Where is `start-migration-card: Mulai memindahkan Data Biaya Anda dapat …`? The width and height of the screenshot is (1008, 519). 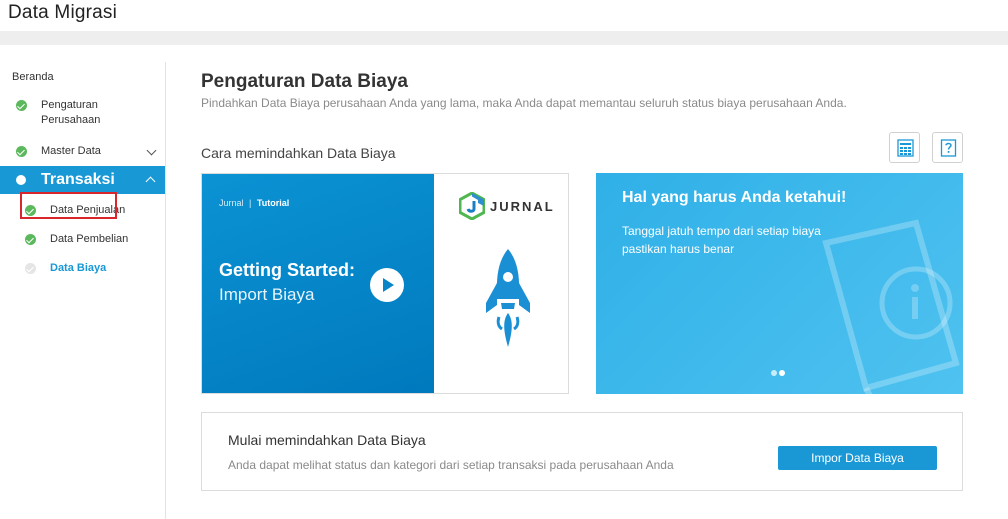 start-migration-card: Mulai memindahkan Data Biaya Anda dapat … is located at coordinates (582, 451).